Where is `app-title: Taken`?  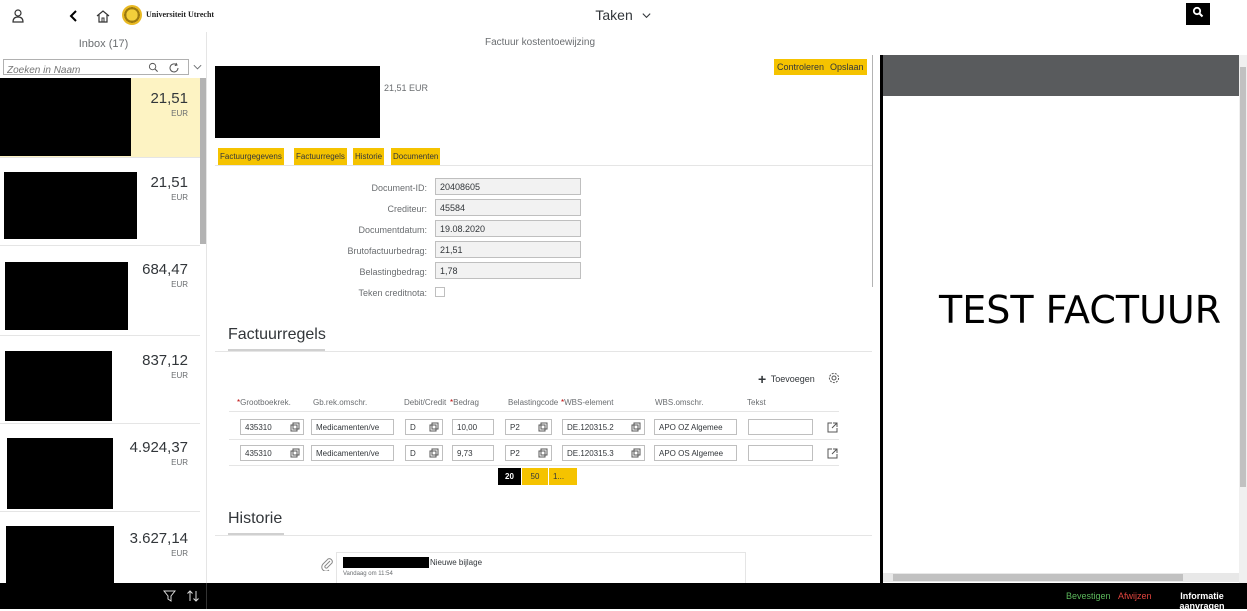 app-title: Taken is located at coordinates (613, 15).